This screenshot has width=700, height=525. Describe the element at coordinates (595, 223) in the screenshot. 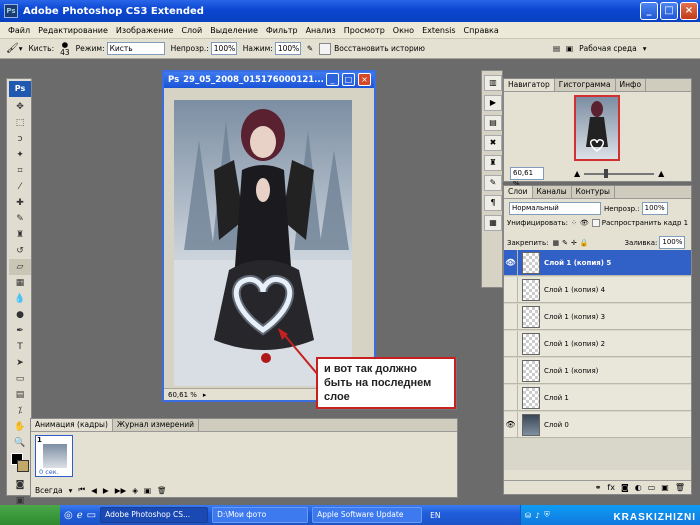

I see `propagate-checkbox` at that location.